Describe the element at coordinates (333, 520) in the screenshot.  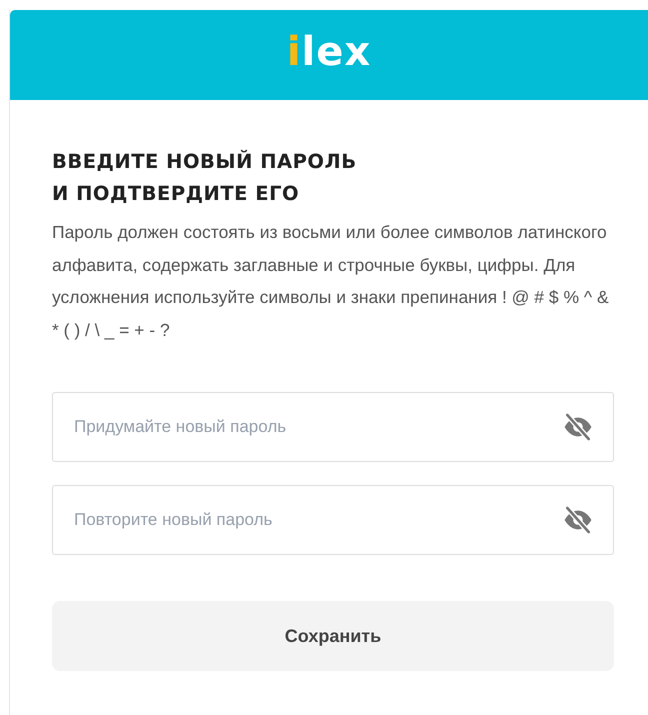
I see `password-field: Повторите новый пароль` at that location.